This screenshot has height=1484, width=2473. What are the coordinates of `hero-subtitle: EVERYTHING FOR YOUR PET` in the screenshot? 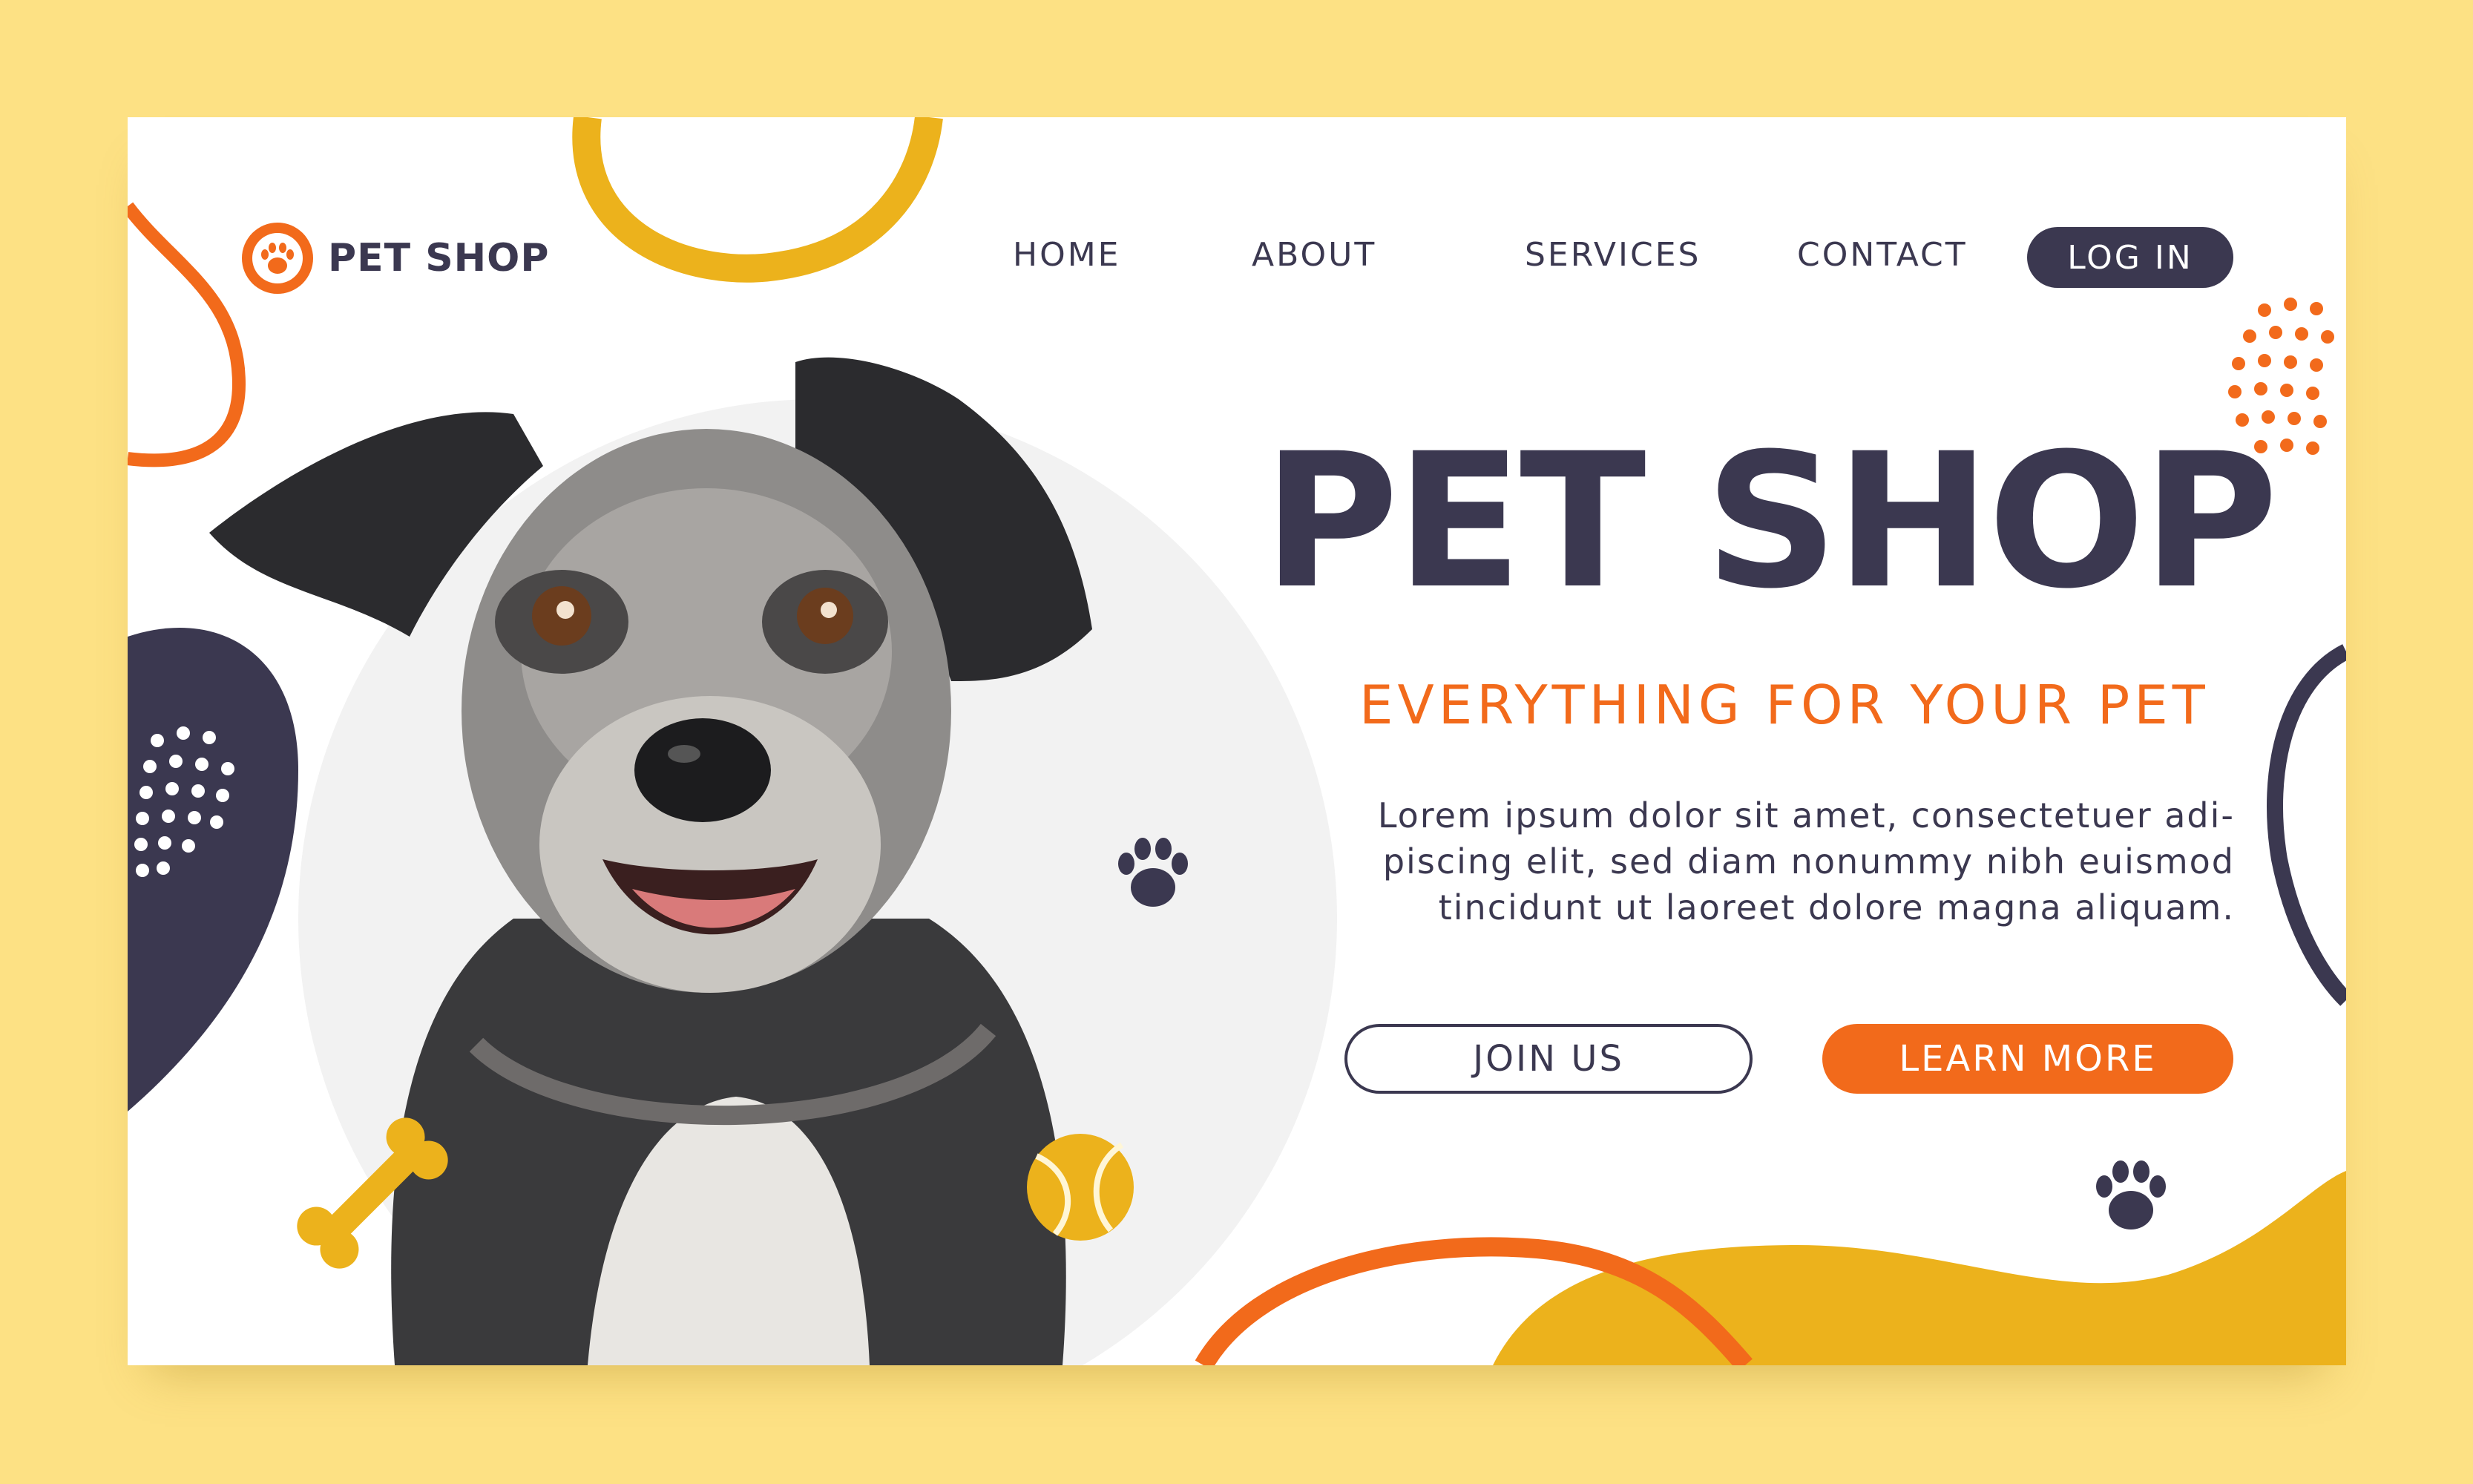 It's located at (1785, 705).